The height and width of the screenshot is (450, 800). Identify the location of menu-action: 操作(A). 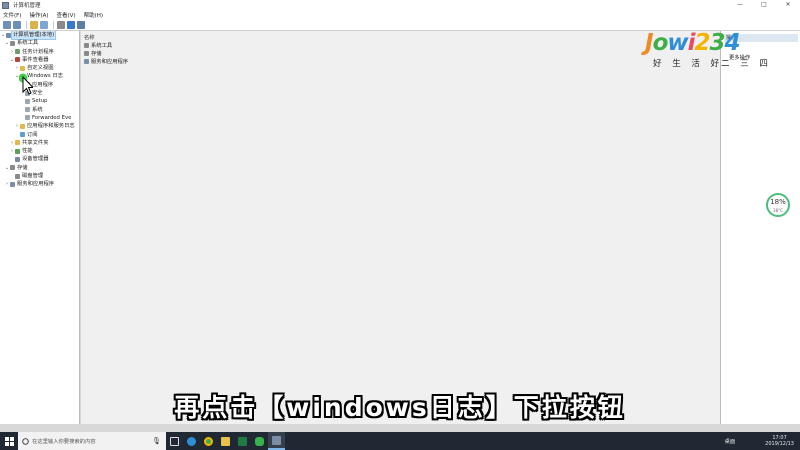
(38, 15).